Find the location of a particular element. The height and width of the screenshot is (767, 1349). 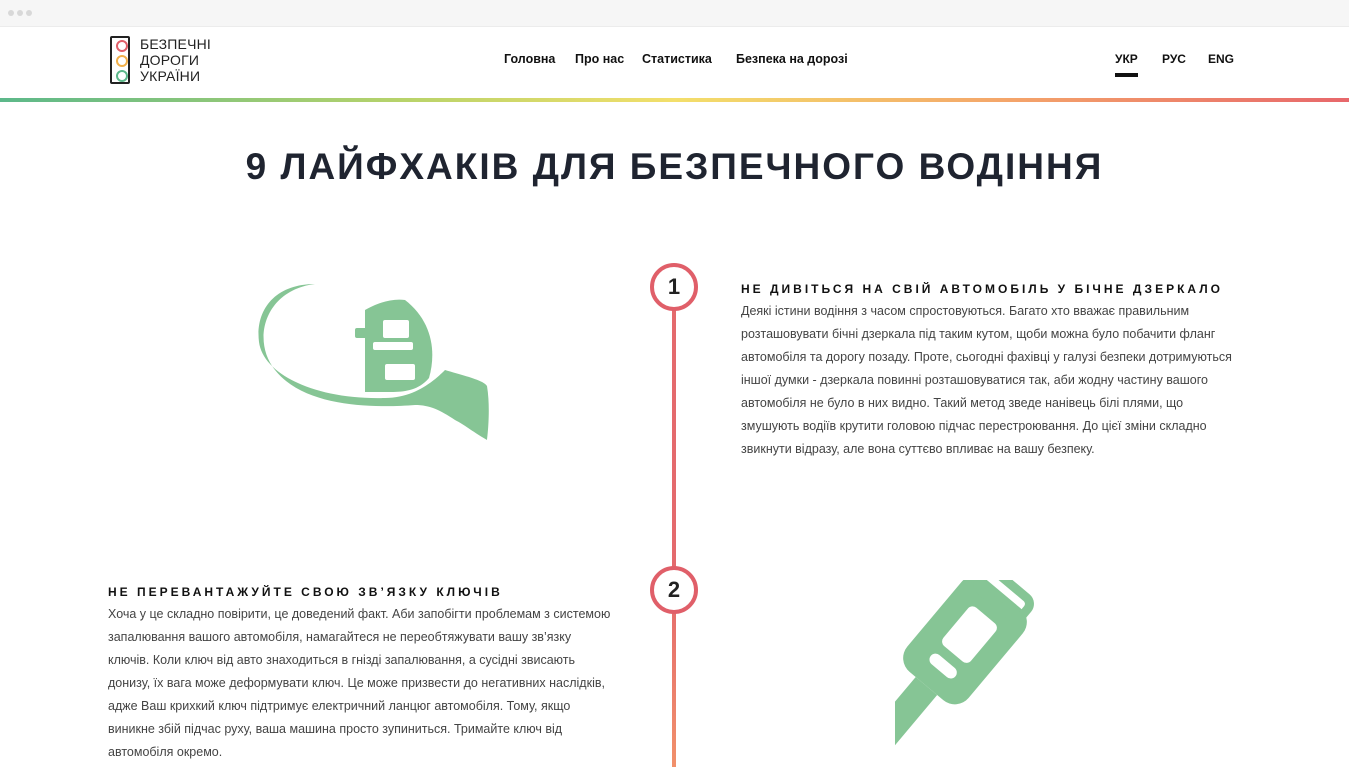

site-logo: БЕЗПЕЧНІ ДОРОГИ УКРАЇНИ is located at coordinates (170, 62).